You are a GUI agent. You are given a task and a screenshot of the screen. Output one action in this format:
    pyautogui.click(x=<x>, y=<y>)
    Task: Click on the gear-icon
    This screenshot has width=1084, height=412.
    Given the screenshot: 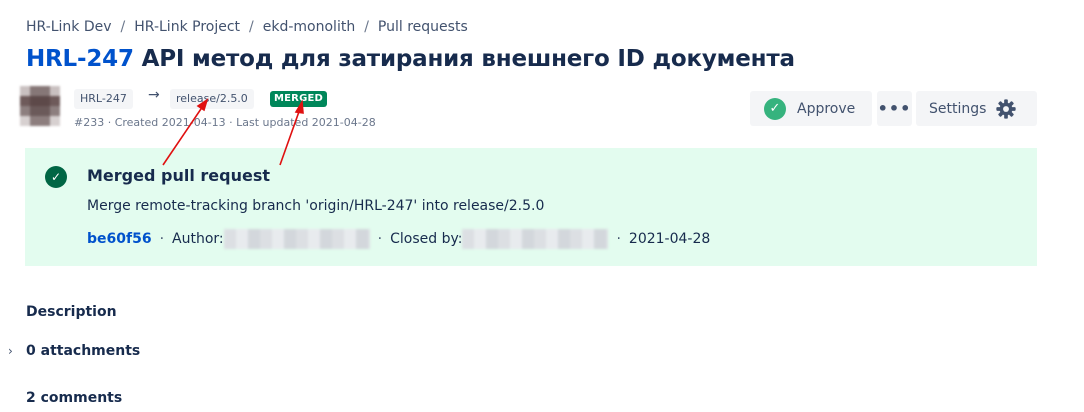 What is the action you would take?
    pyautogui.click(x=1006, y=108)
    